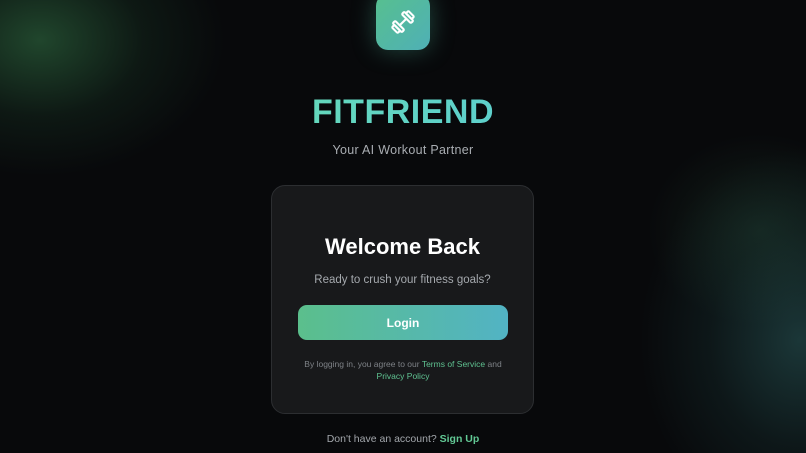  Describe the element at coordinates (403, 22) in the screenshot. I see `dumbbell-icon` at that location.